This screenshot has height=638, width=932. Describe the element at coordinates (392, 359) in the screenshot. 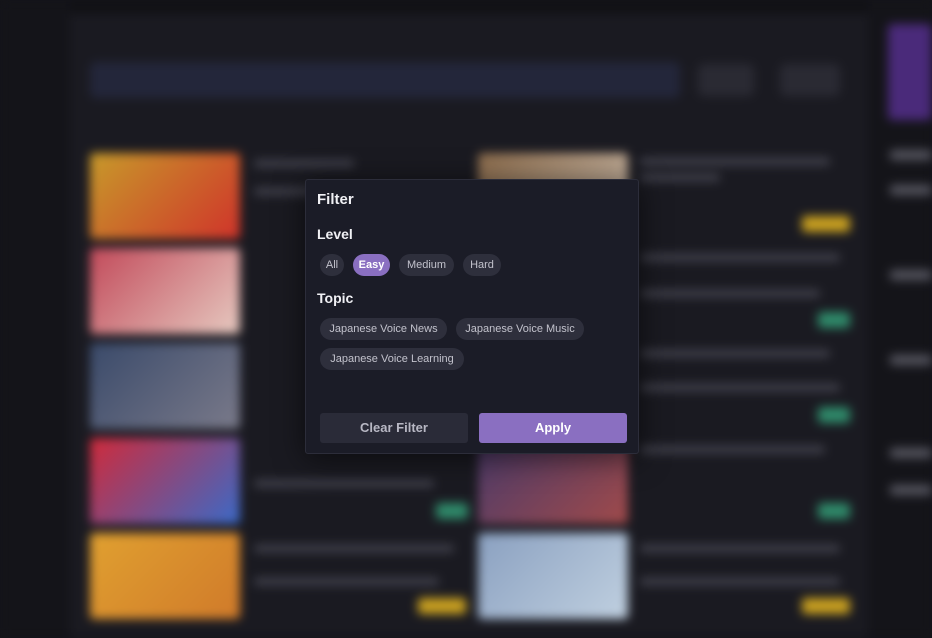

I see `topic-chip-learning: Japanese Voice Learning` at that location.